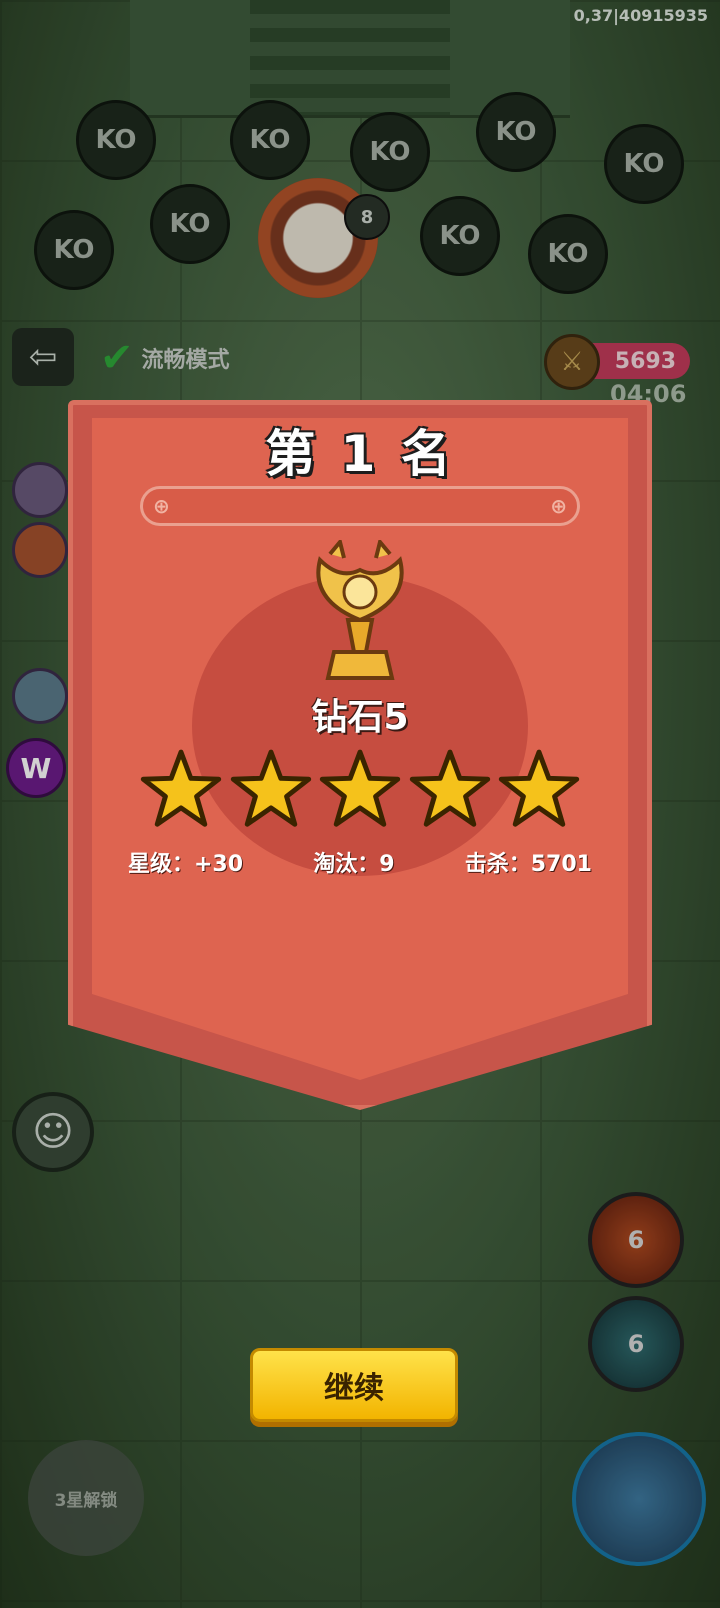 Image resolution: width=720 pixels, height=1608 pixels. I want to click on star-rating, so click(360, 789).